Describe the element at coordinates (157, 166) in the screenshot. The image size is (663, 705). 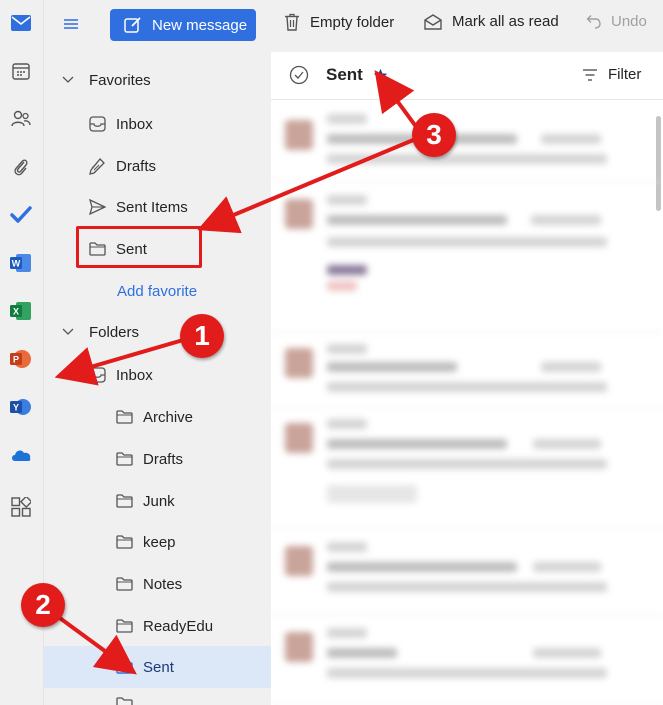
I see `favorite-item-drafts: Drafts` at that location.